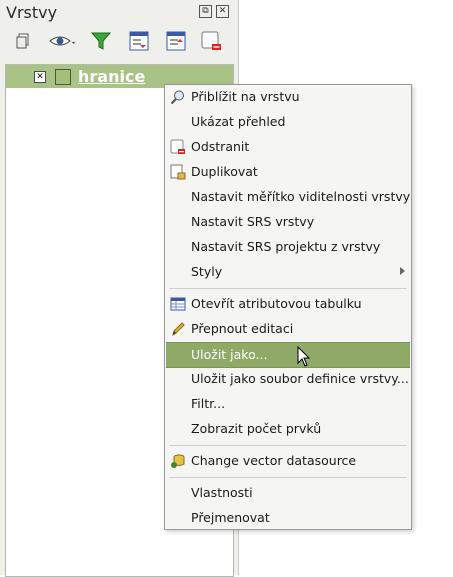 The width and height of the screenshot is (453, 577). What do you see at coordinates (32, 12) in the screenshot?
I see `panel-title: Vrstvy` at bounding box center [32, 12].